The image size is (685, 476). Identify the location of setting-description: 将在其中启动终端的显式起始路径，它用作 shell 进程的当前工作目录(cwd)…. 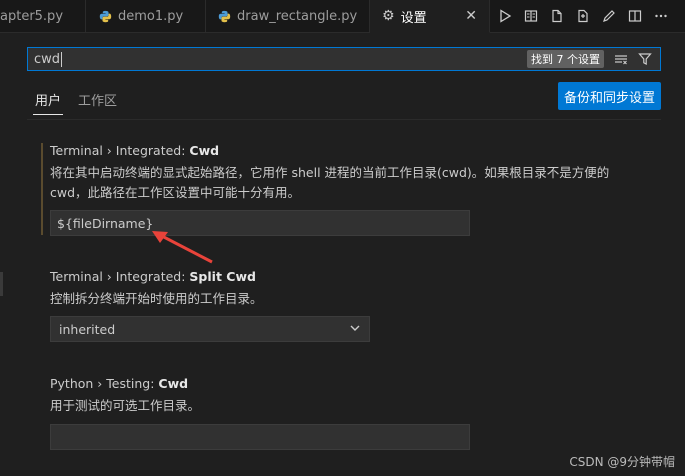
(330, 182).